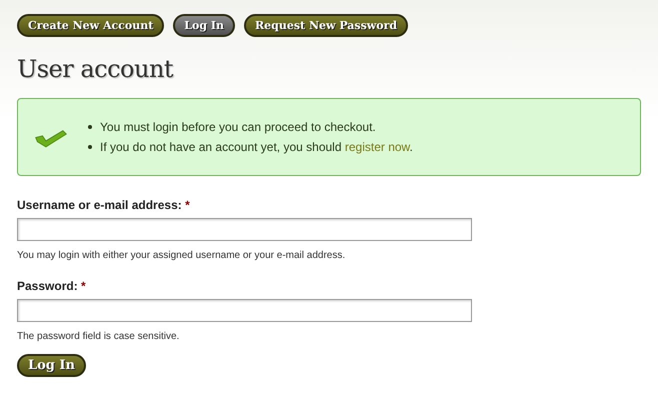 This screenshot has height=404, width=658. What do you see at coordinates (181, 255) in the screenshot?
I see `field-description: You may login with either your assigned username or your e-mail address.` at bounding box center [181, 255].